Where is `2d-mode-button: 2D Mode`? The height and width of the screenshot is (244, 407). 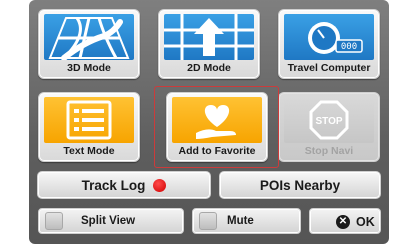
2d-mode-button: 2D Mode is located at coordinates (209, 44).